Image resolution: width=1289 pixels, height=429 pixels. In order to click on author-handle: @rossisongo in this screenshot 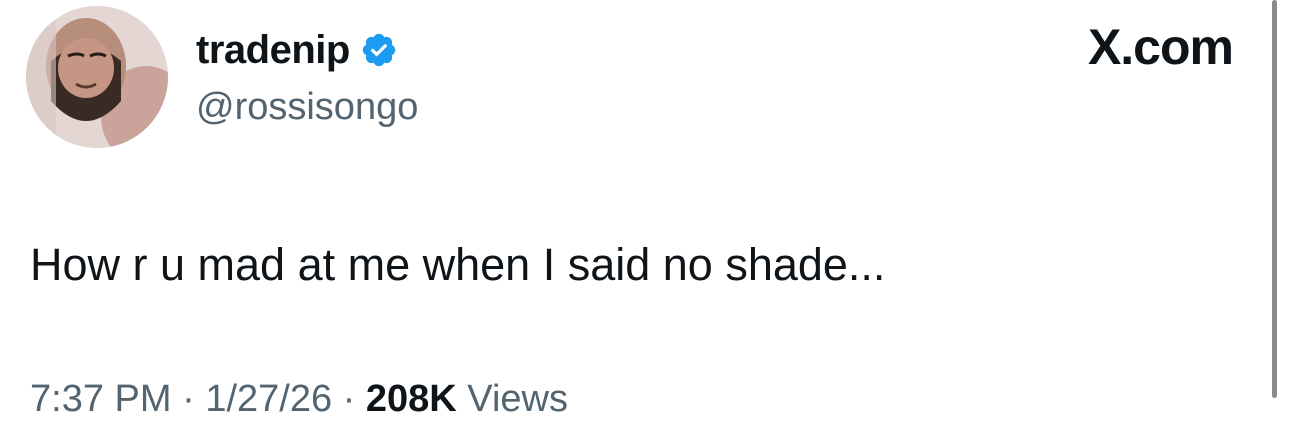, I will do `click(307, 107)`.